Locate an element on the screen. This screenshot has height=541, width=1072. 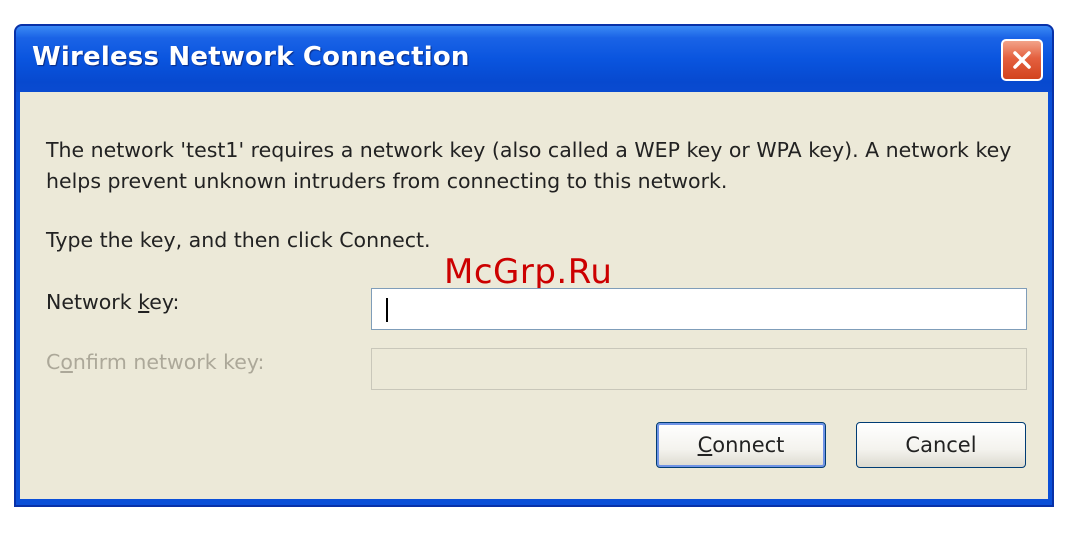
close-button is located at coordinates (1022, 60).